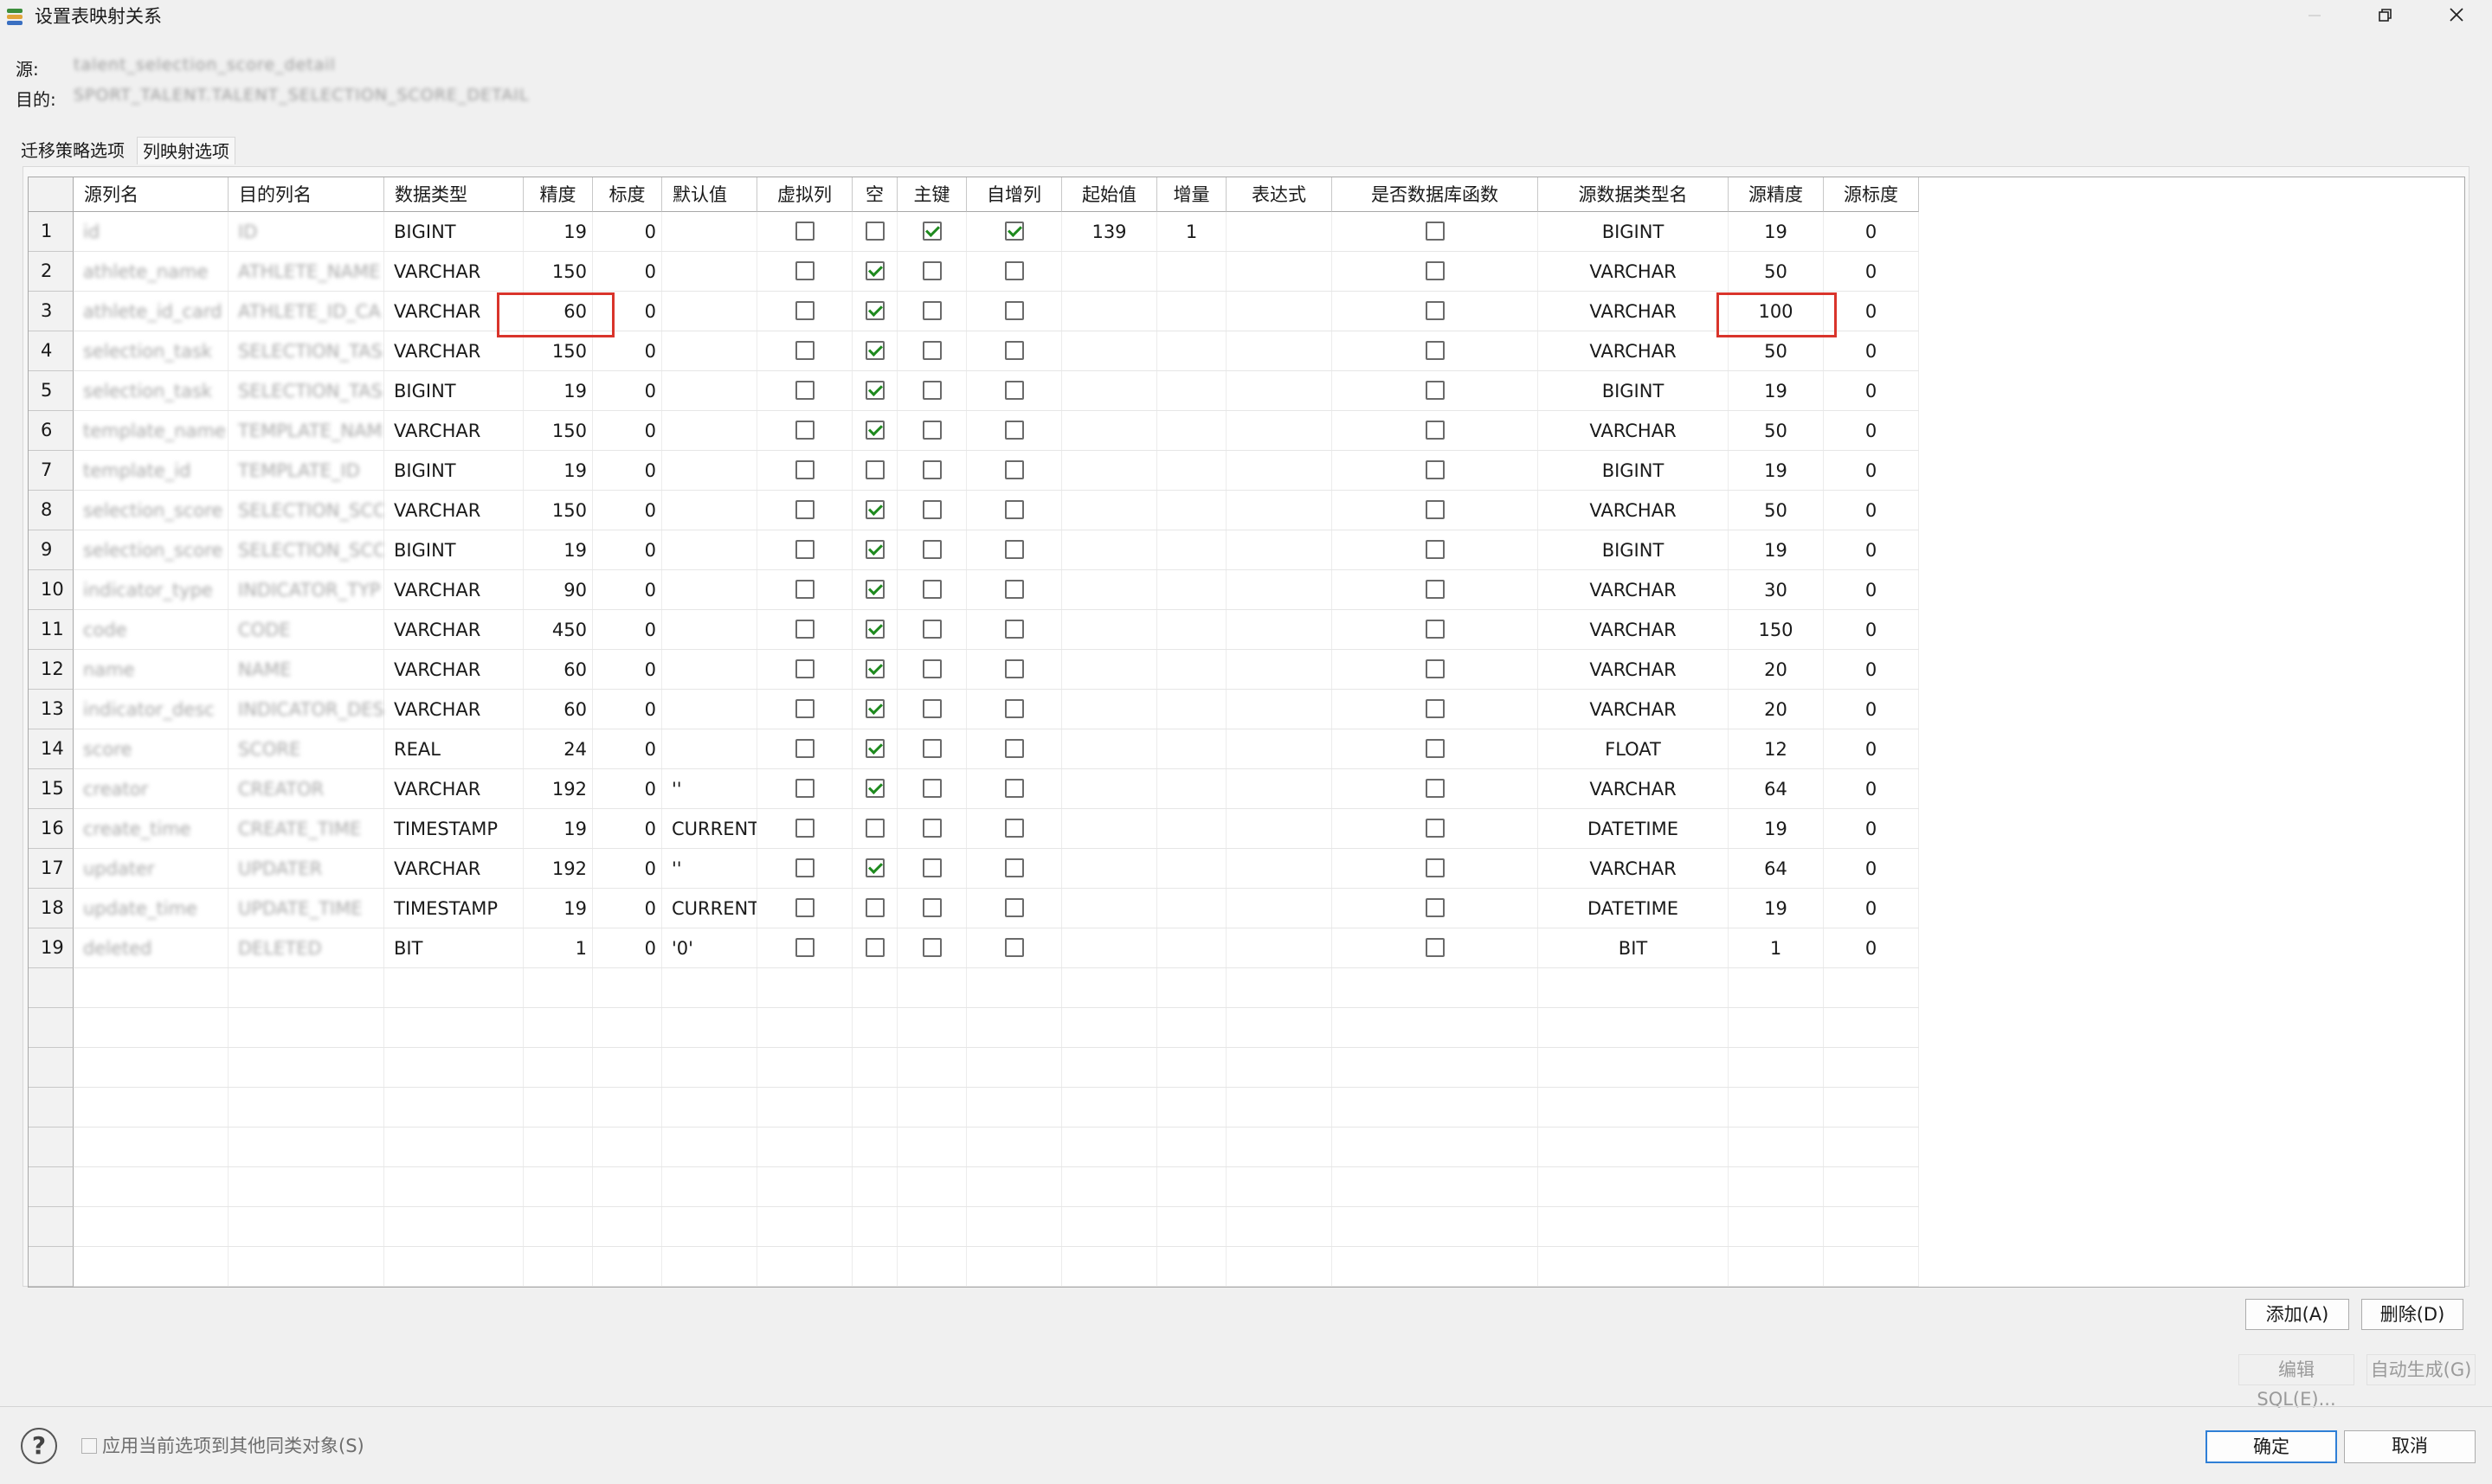 This screenshot has width=2492, height=1484. Describe the element at coordinates (627, 194) in the screenshot. I see `column-header-scale: 标度` at that location.